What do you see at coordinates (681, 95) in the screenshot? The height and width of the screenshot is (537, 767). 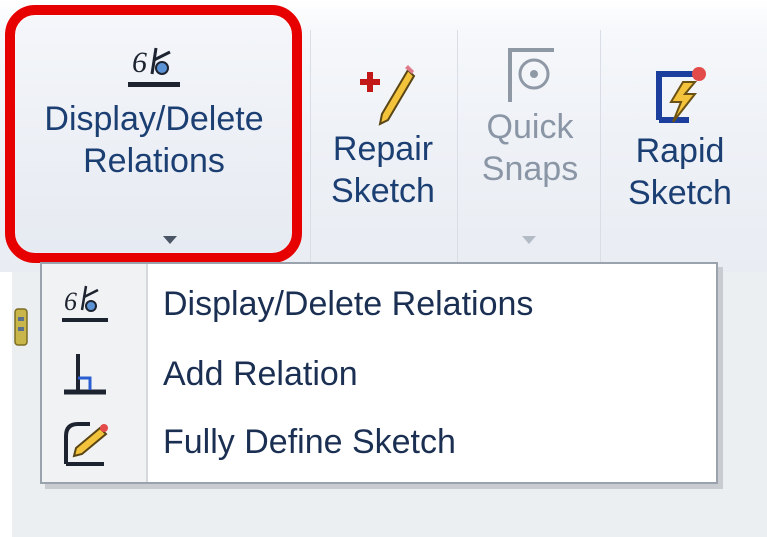 I see `rapid-sketch-icon` at bounding box center [681, 95].